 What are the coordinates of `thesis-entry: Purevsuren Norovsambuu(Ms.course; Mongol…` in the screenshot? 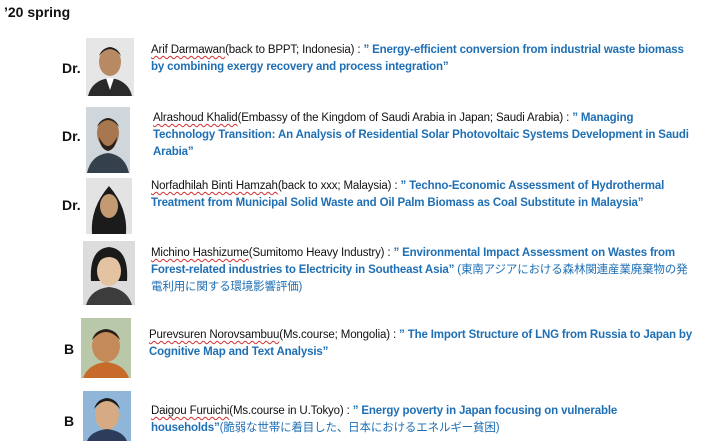 It's located at (422, 344).